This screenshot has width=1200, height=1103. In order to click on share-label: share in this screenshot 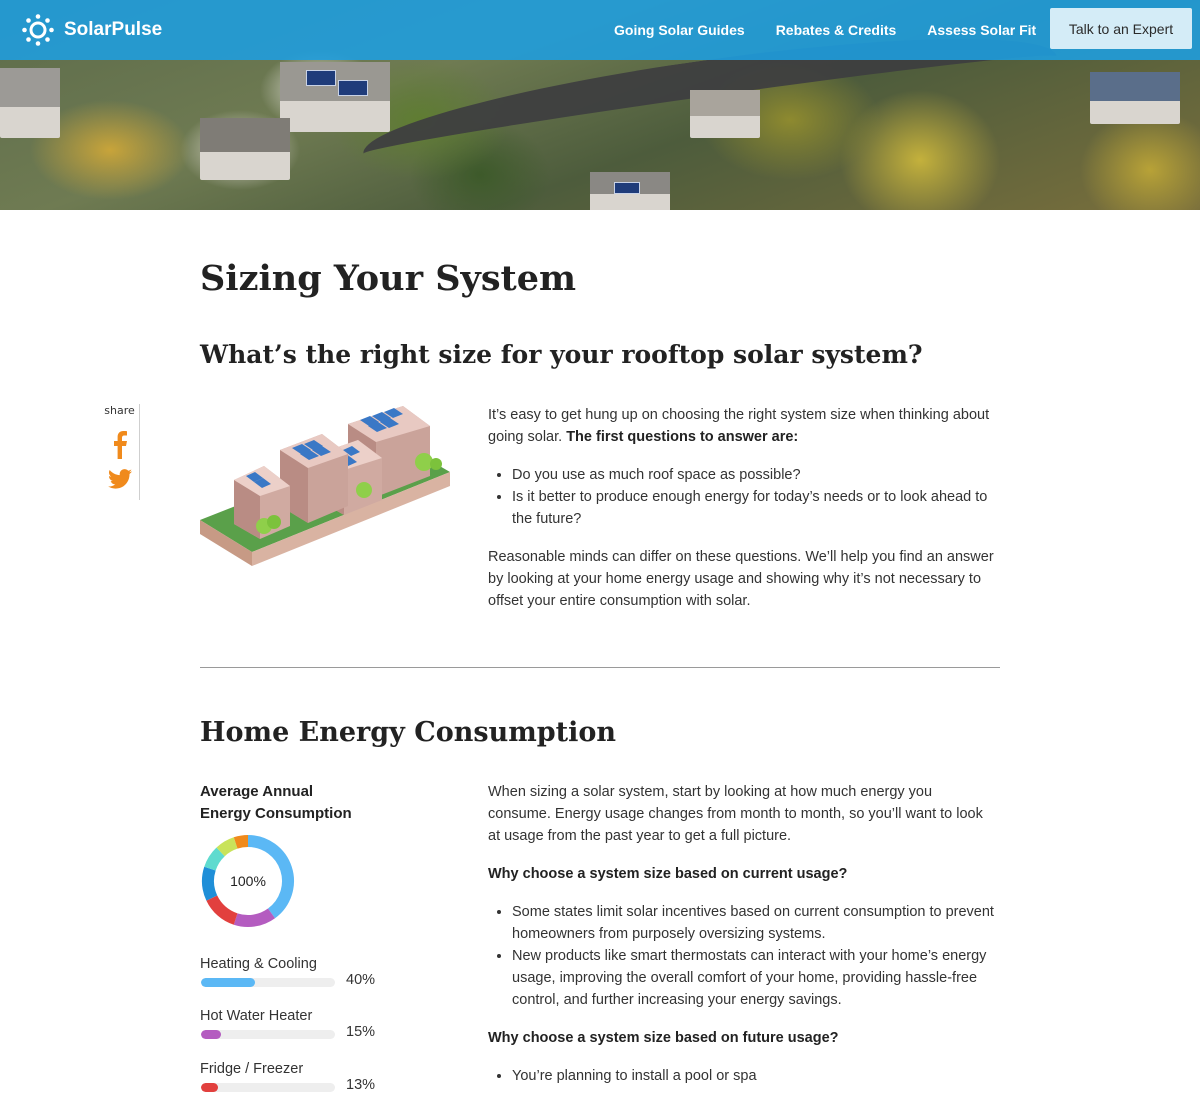, I will do `click(119, 410)`.